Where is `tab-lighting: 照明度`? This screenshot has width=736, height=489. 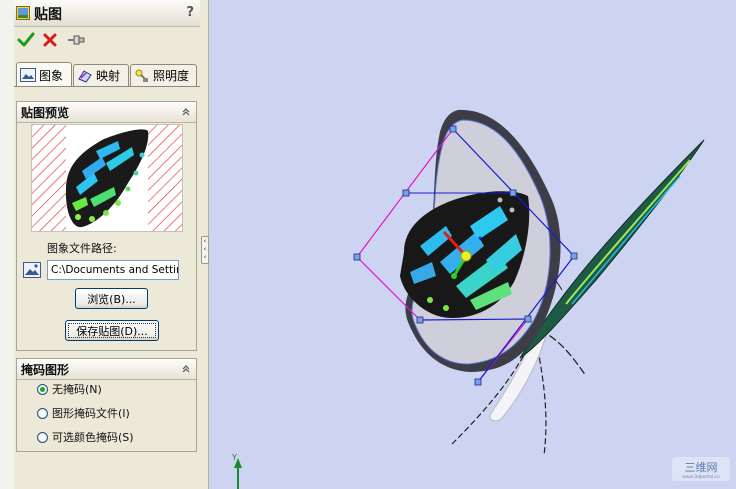
tab-lighting: 照明度 is located at coordinates (163, 75).